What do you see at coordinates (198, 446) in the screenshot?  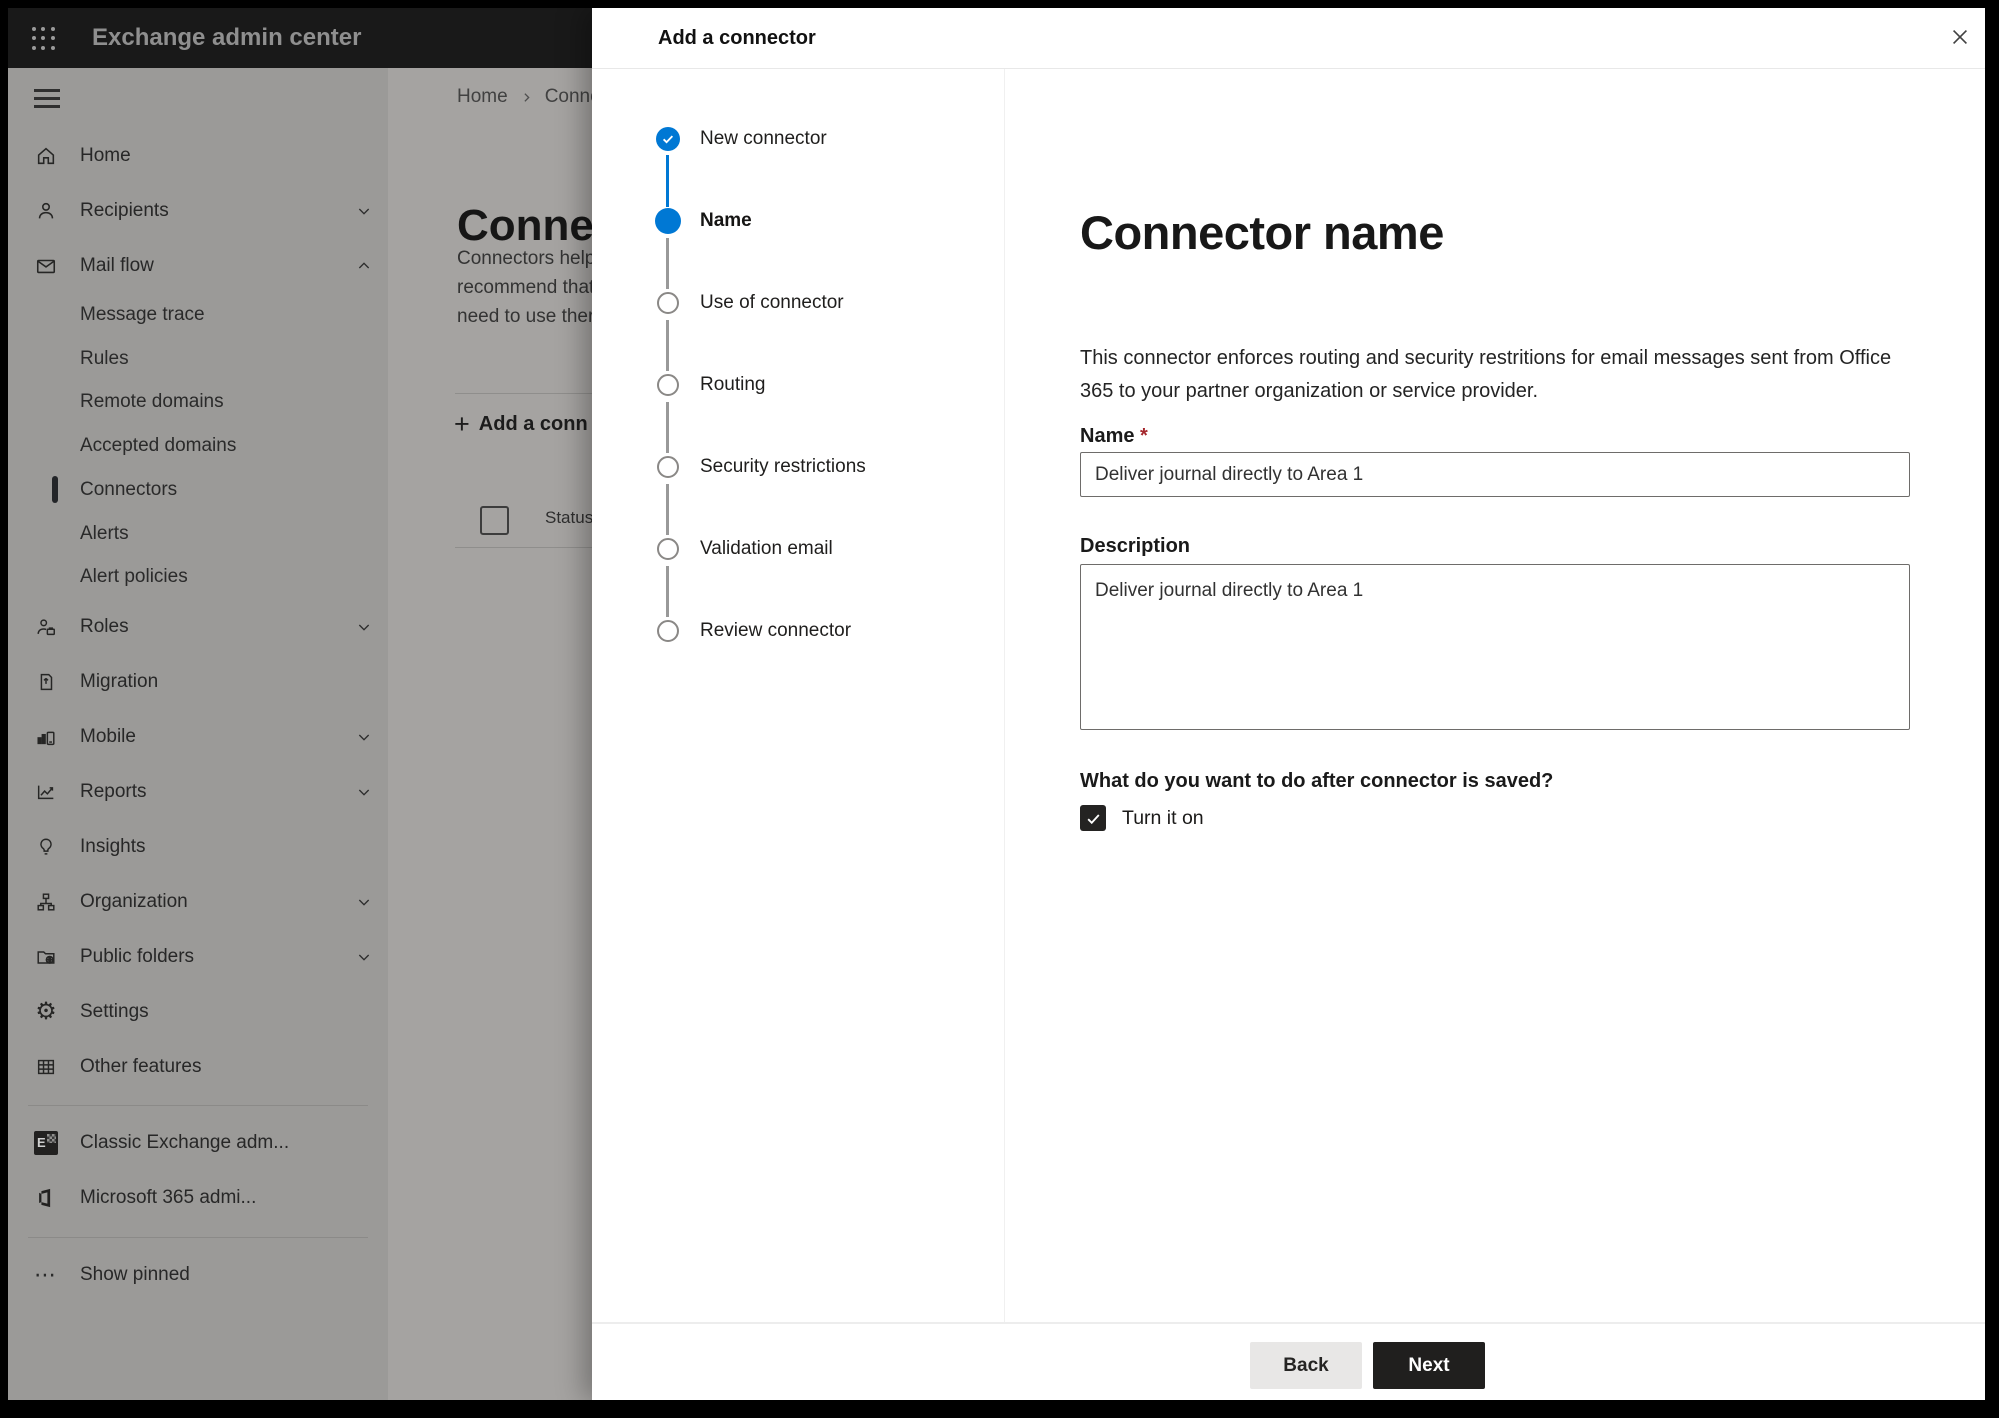 I see `sidebar-item-accepted-domains: Accepted domains` at bounding box center [198, 446].